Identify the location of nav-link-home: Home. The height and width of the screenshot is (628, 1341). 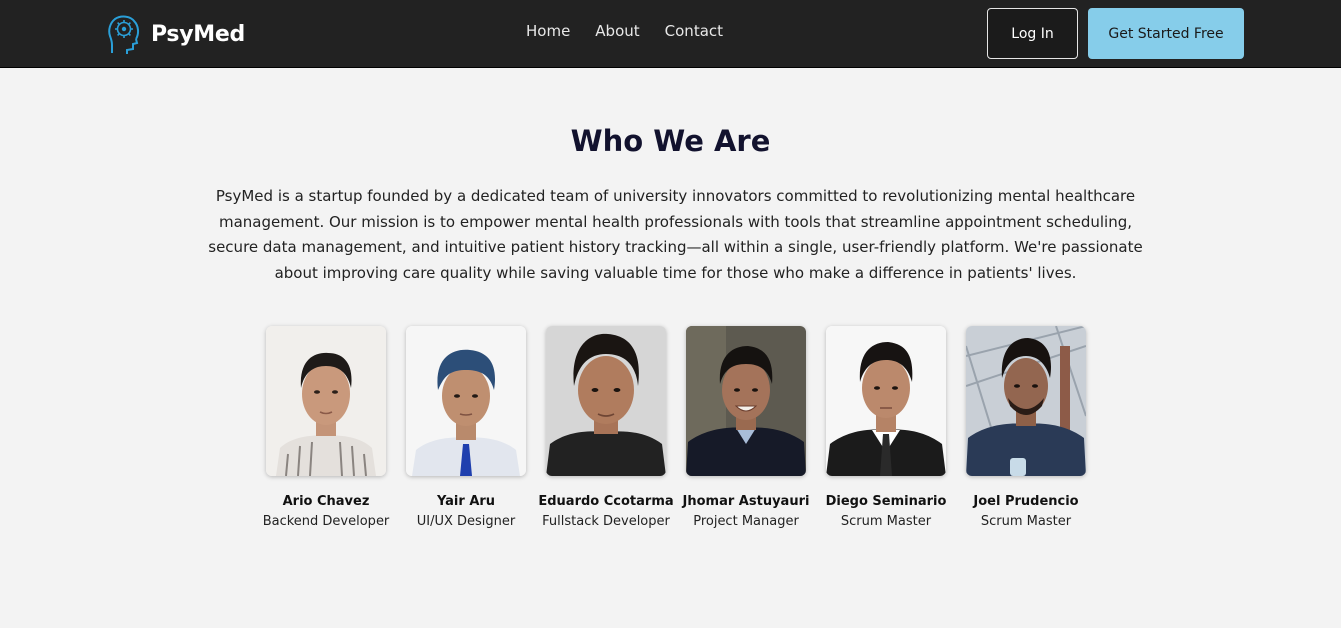
(548, 31).